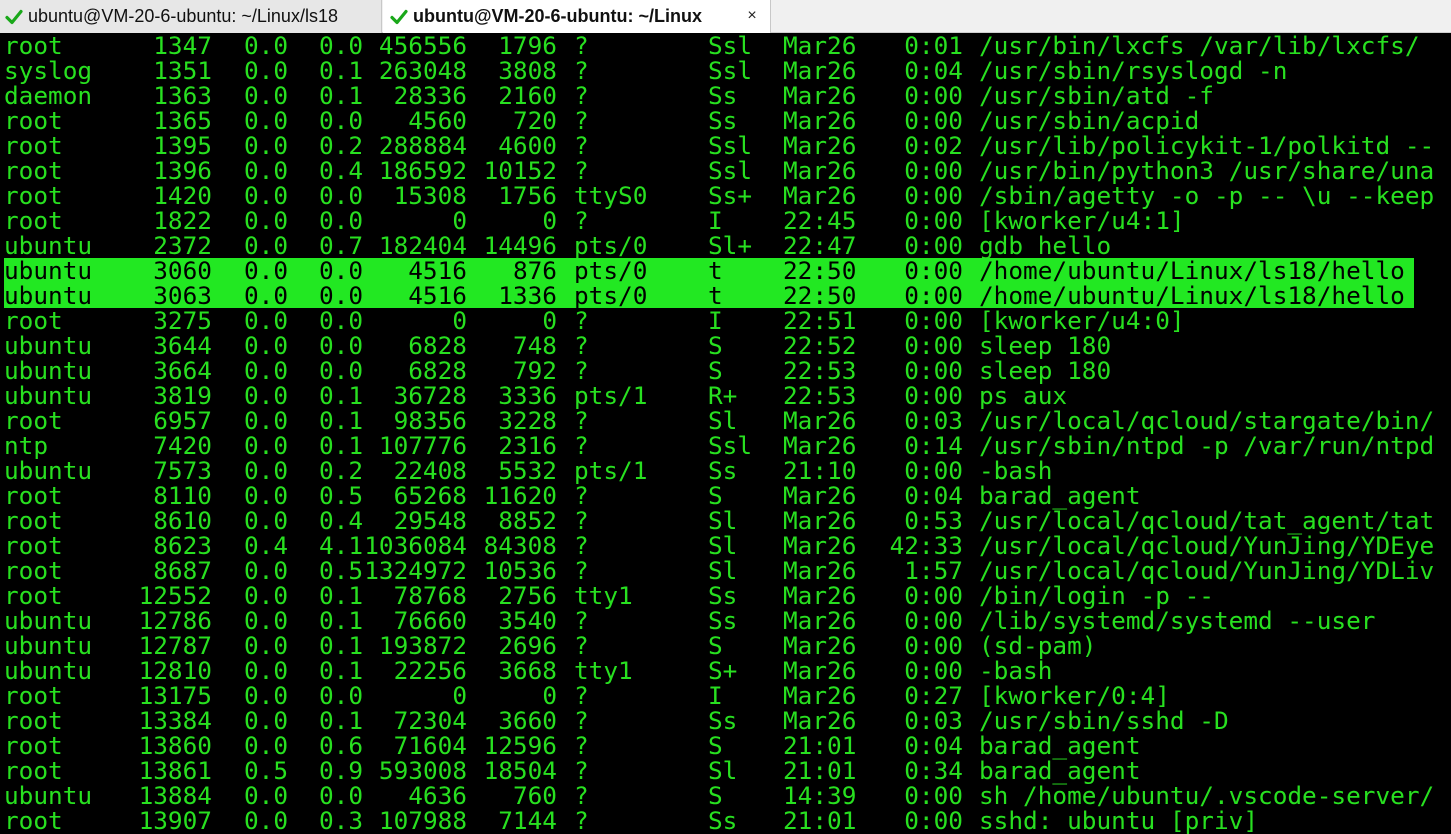 This screenshot has width=1451, height=834. What do you see at coordinates (26, 445) in the screenshot?
I see `process-user: ntp` at bounding box center [26, 445].